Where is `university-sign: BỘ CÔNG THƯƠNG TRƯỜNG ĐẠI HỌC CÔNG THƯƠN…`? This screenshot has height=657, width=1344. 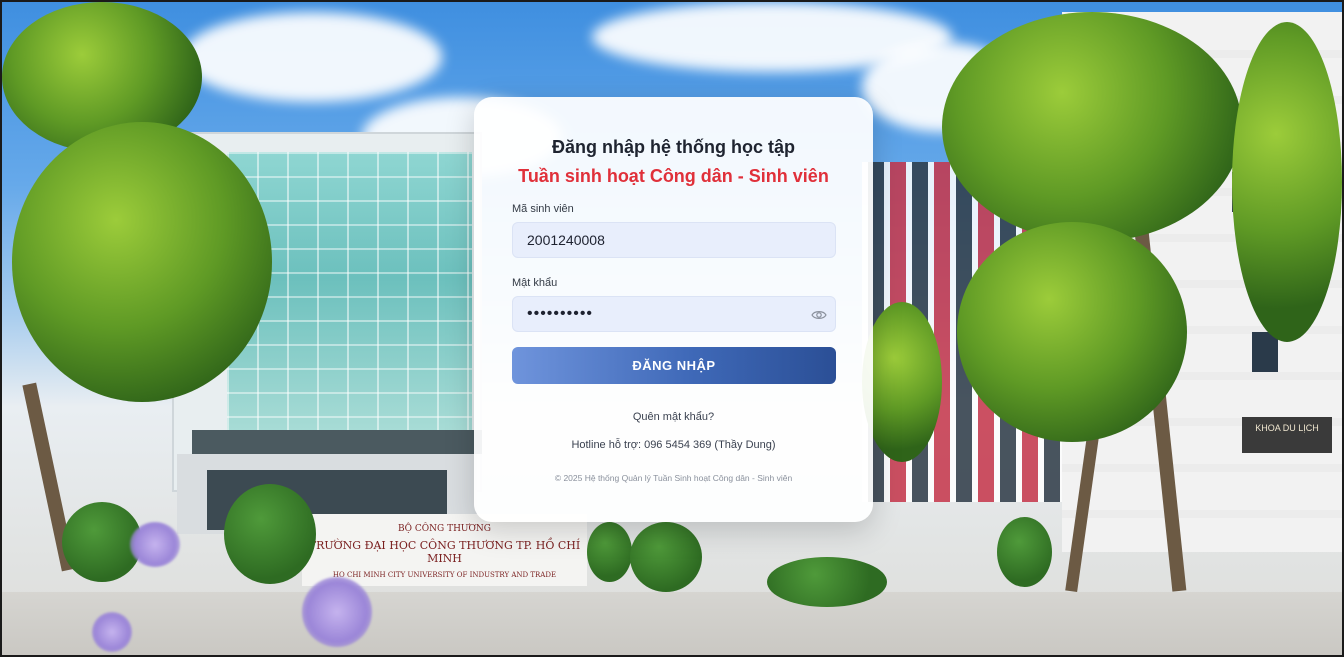
university-sign: BỘ CÔNG THƯƠNG TRƯỜNG ĐẠI HỌC CÔNG THƯƠN… is located at coordinates (444, 550).